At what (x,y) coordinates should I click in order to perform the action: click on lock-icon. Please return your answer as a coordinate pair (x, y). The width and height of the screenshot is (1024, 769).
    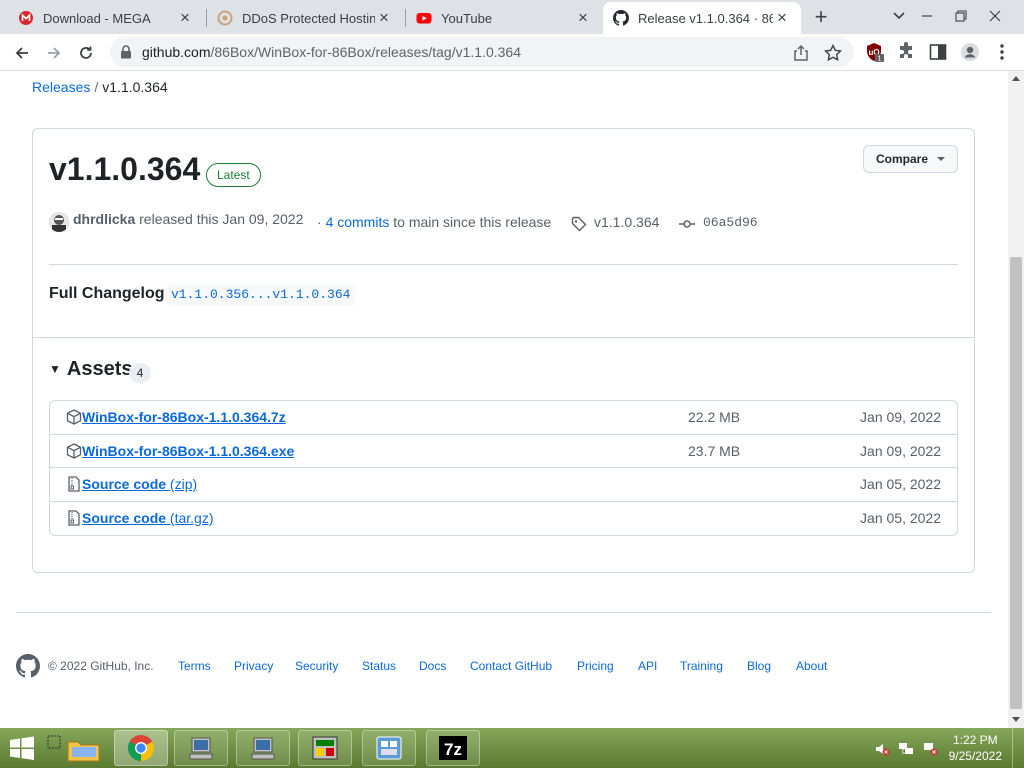
    Looking at the image, I should click on (126, 52).